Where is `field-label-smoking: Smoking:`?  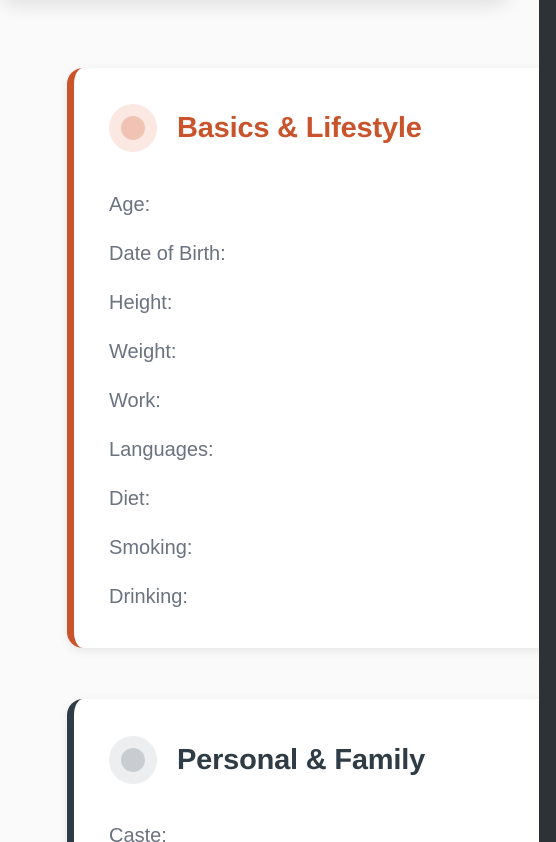
field-label-smoking: Smoking: is located at coordinates (151, 548).